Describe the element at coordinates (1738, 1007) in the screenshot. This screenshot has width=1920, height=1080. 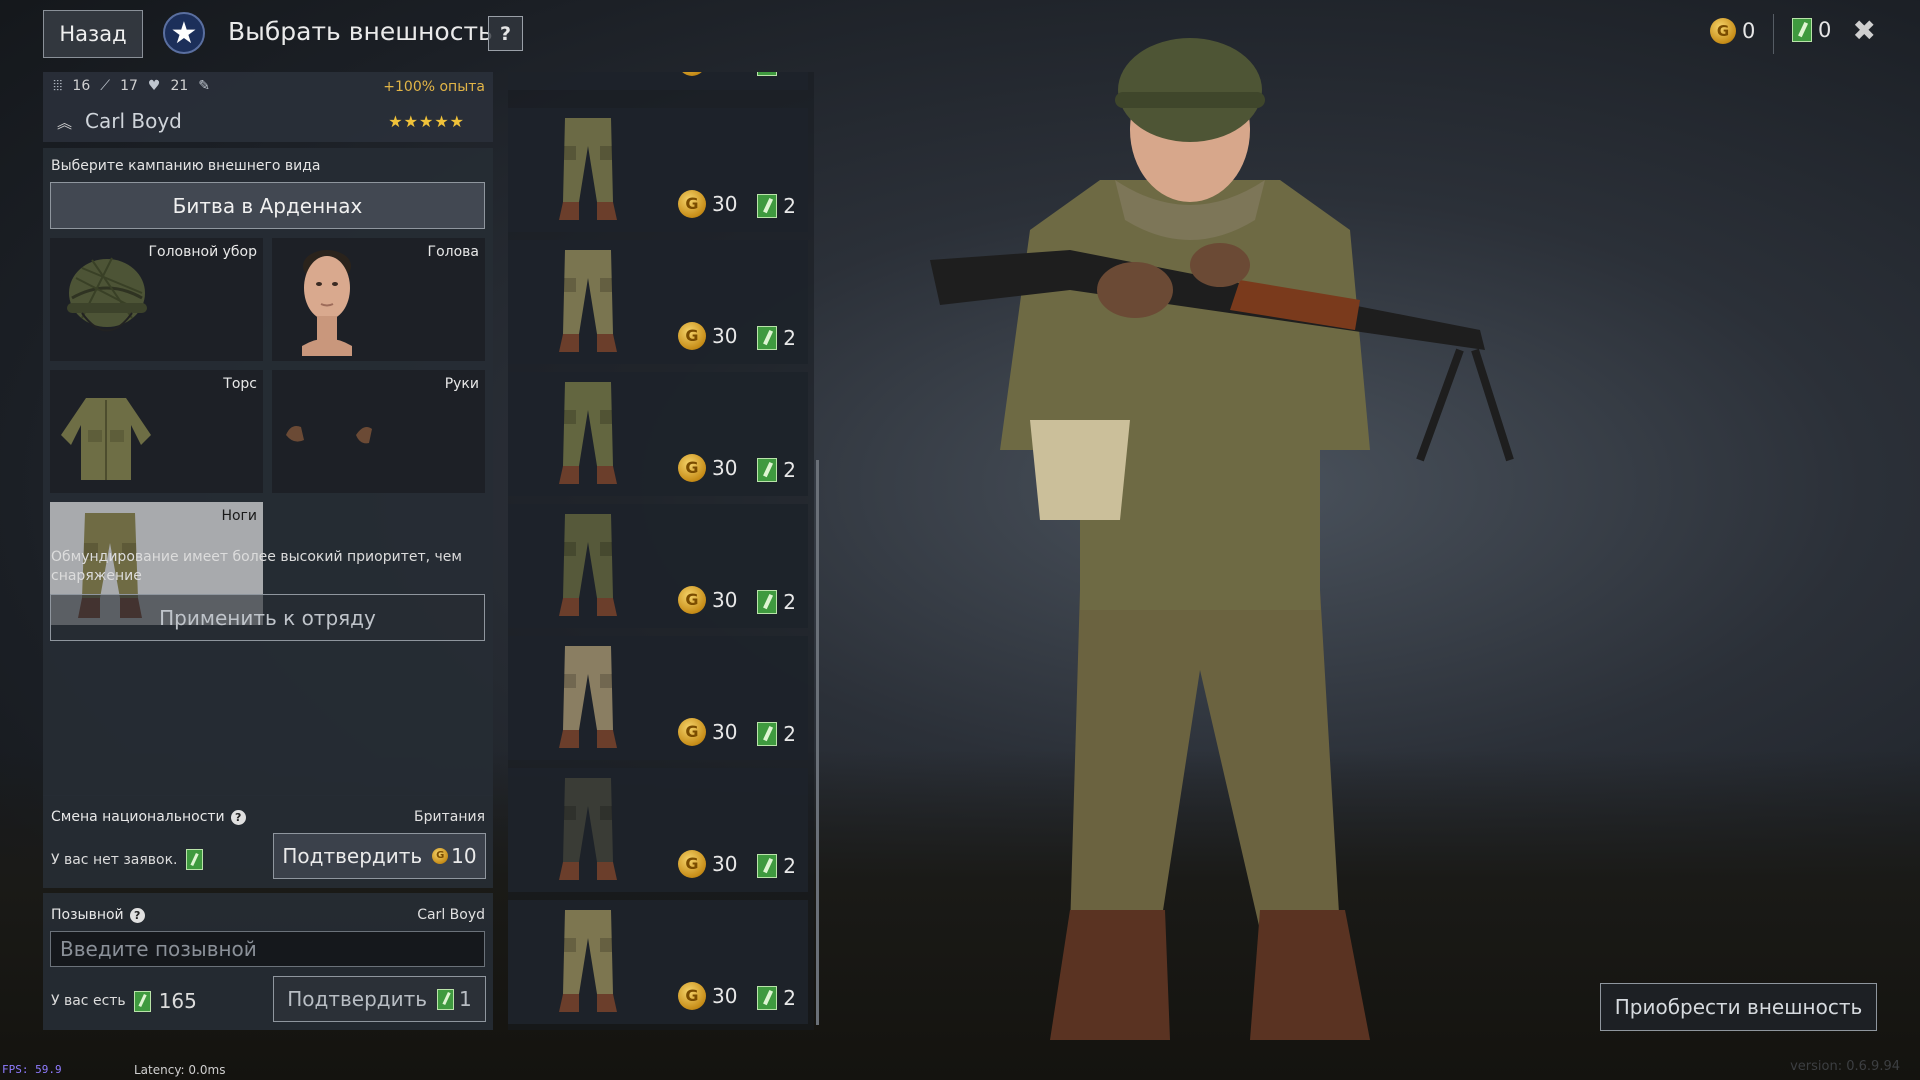
I see `buy-appearance-button: Приобрести внешность` at that location.